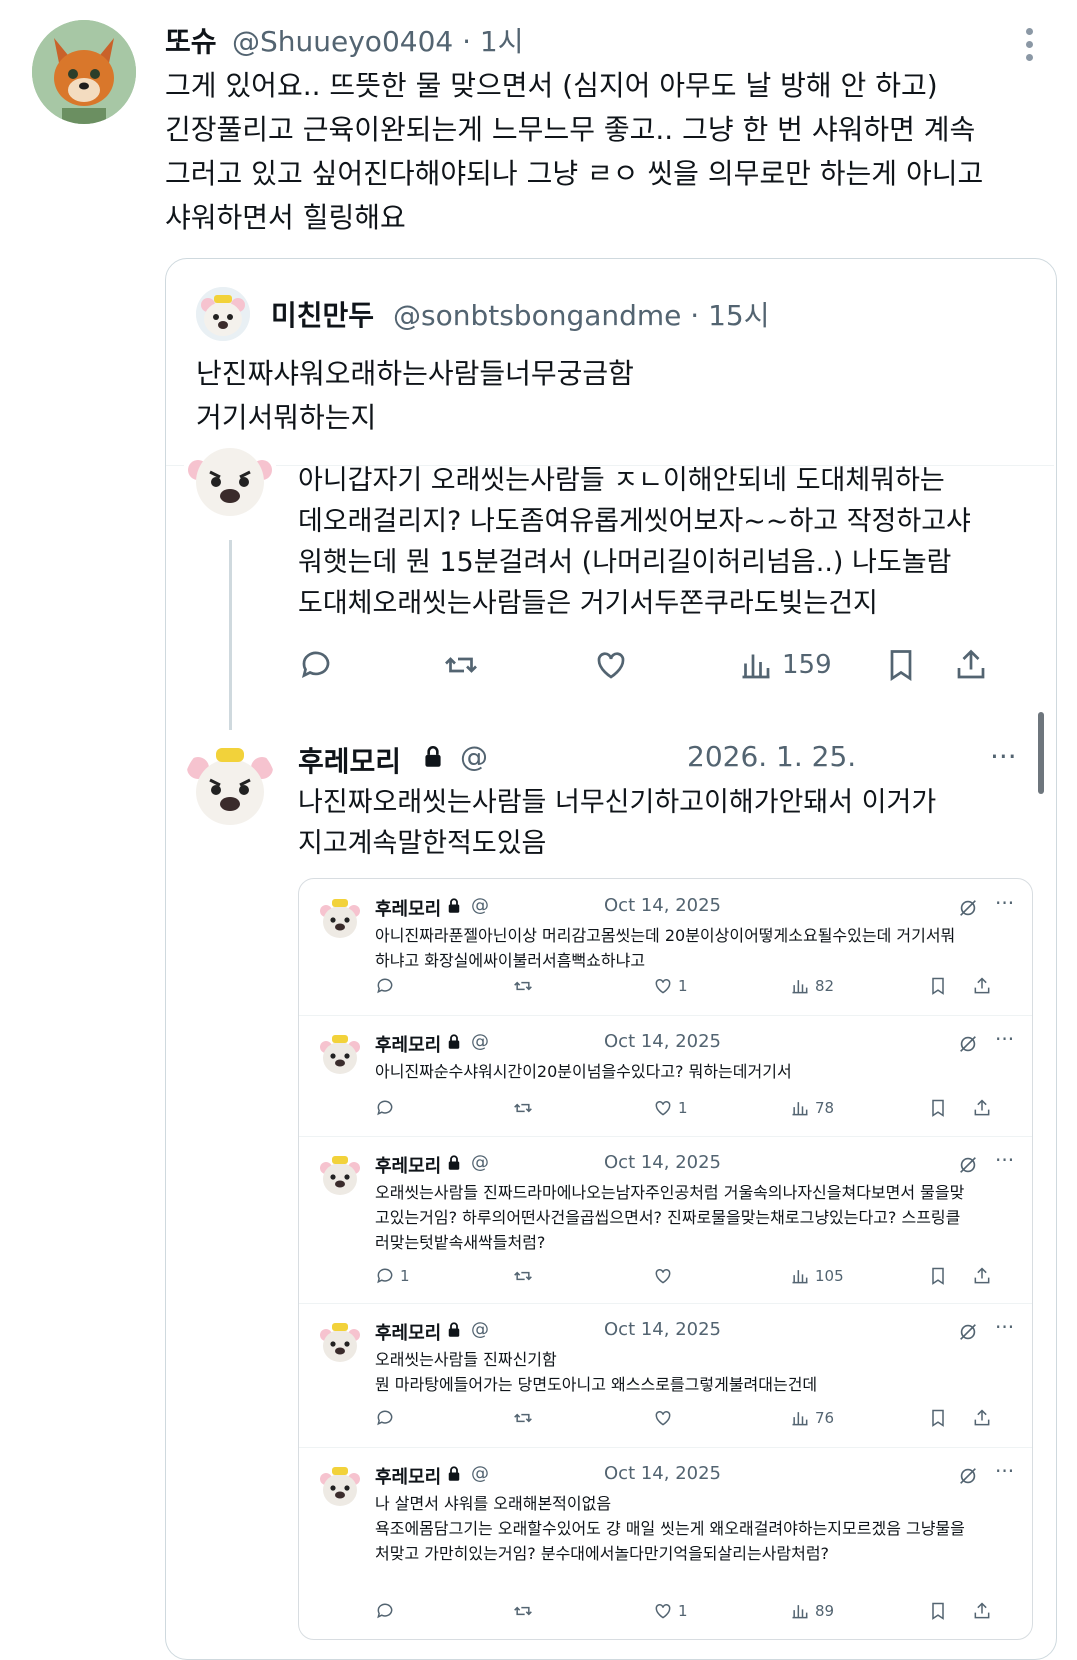  Describe the element at coordinates (695, 1108) in the screenshot. I see `action-bar: 1 78` at that location.